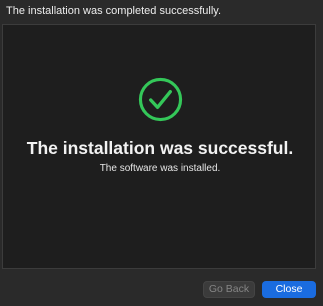  What do you see at coordinates (229, 289) in the screenshot?
I see `go-back-button: Go Back` at bounding box center [229, 289].